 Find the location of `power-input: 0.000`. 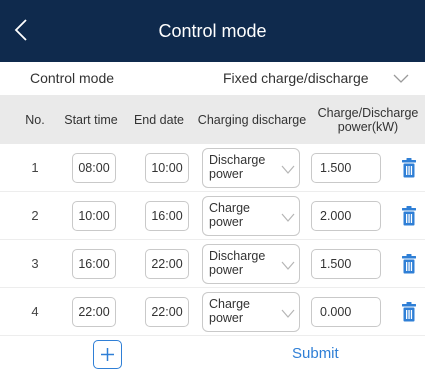

power-input: 0.000 is located at coordinates (346, 312).